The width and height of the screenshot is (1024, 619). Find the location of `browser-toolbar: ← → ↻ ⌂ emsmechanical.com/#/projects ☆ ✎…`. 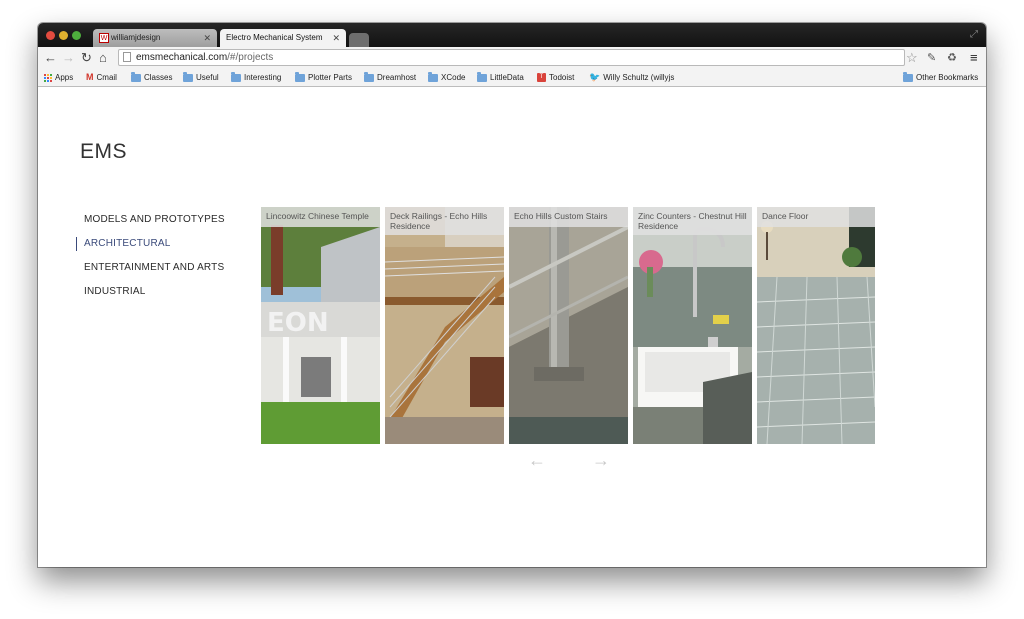

browser-toolbar: ← → ↻ ⌂ emsmechanical.com/#/projects ☆ ✎… is located at coordinates (512, 58).